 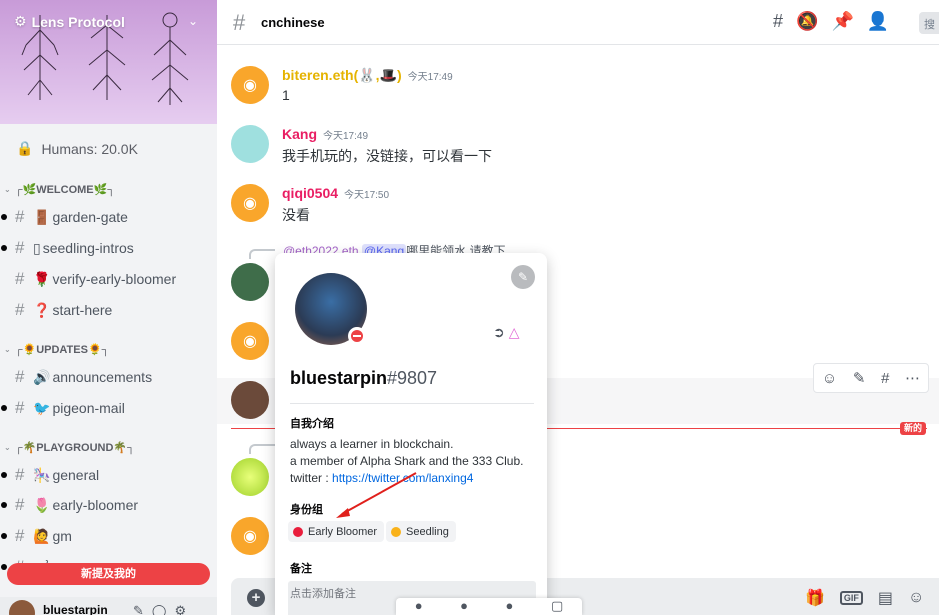 What do you see at coordinates (523, 277) in the screenshot?
I see `edit-profile-button: ✎` at bounding box center [523, 277].